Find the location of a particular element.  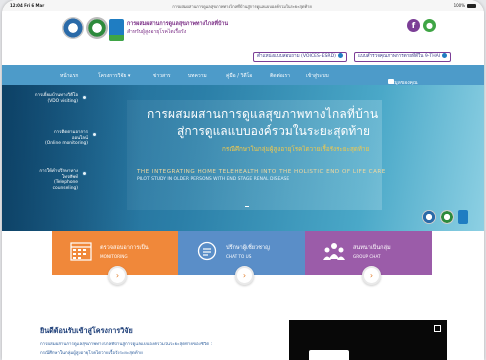

university-logo is located at coordinates (73, 28).